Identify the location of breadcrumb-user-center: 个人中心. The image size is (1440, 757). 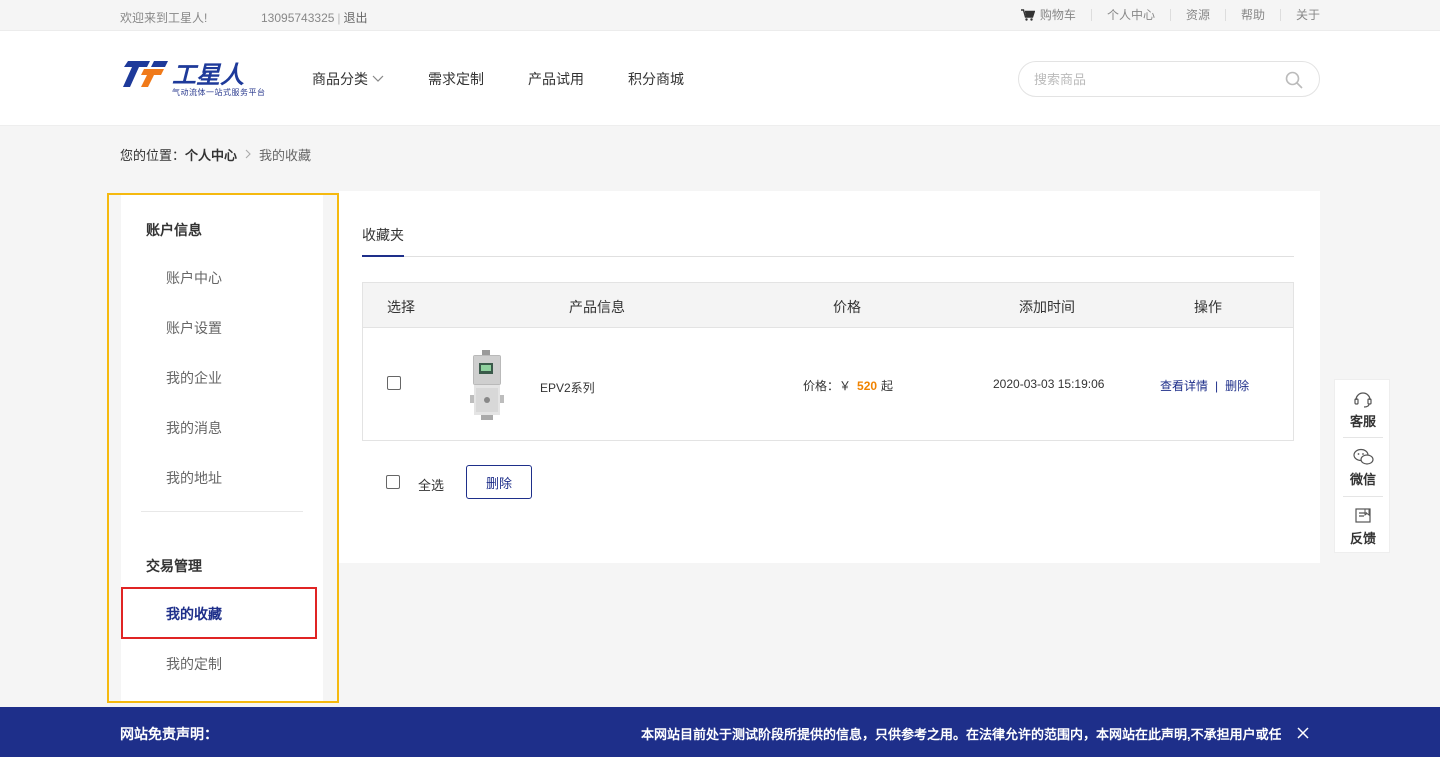
(211, 154).